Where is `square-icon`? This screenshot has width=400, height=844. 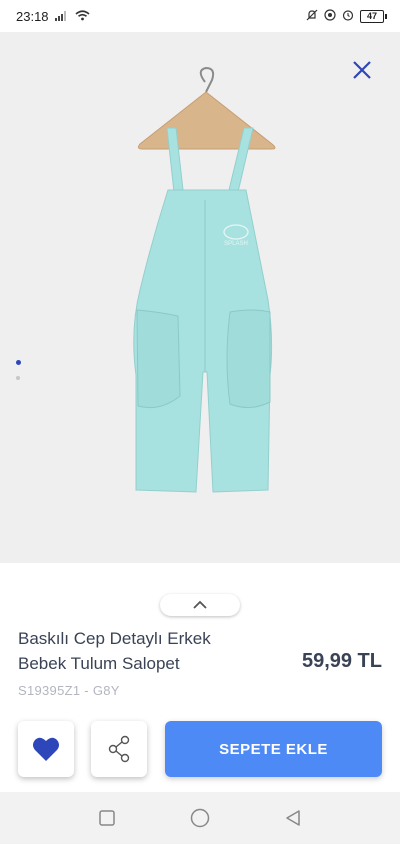
square-icon is located at coordinates (106, 818).